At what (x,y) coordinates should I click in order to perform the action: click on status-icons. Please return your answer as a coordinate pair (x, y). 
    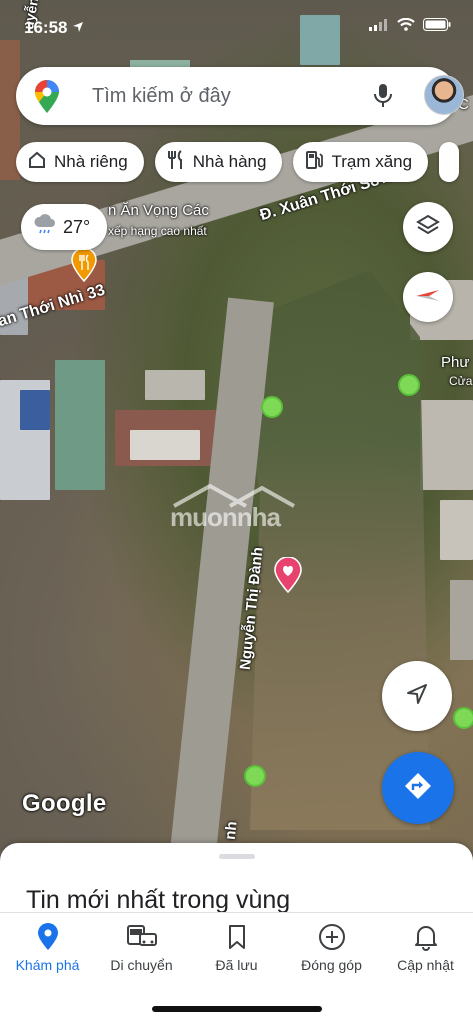
    Looking at the image, I should click on (410, 26).